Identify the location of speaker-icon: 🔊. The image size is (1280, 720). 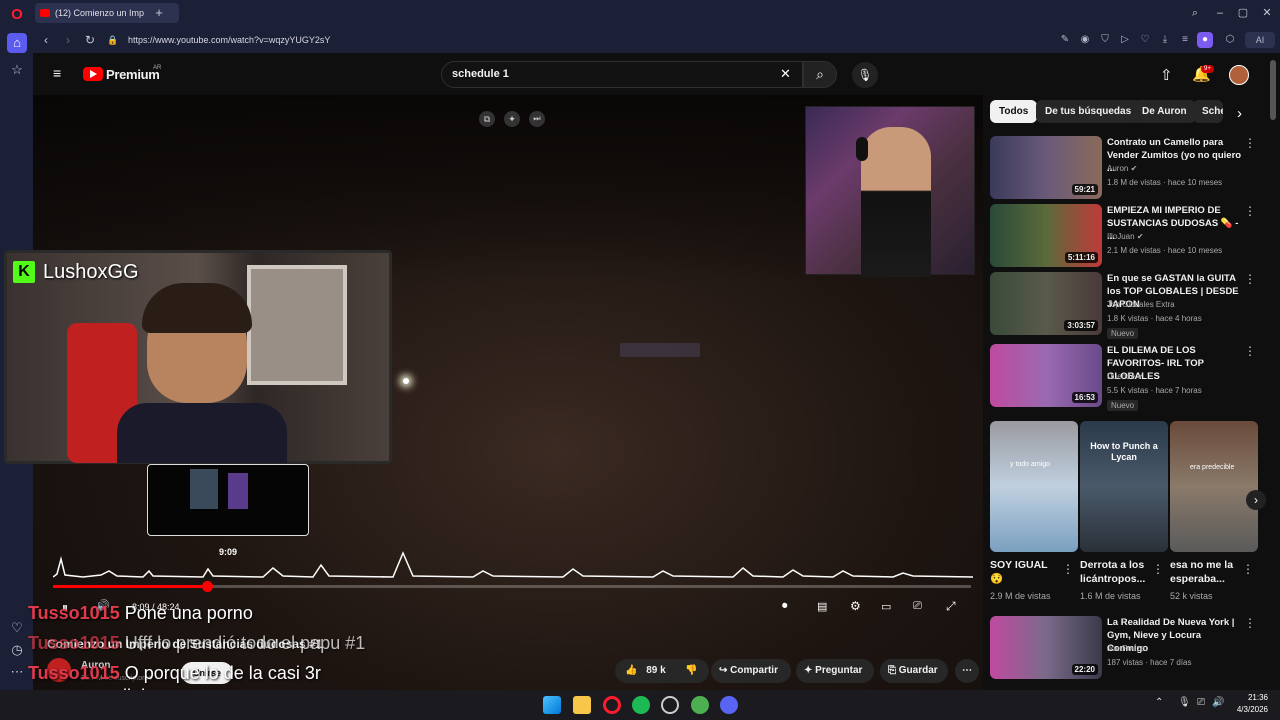
(1218, 702).